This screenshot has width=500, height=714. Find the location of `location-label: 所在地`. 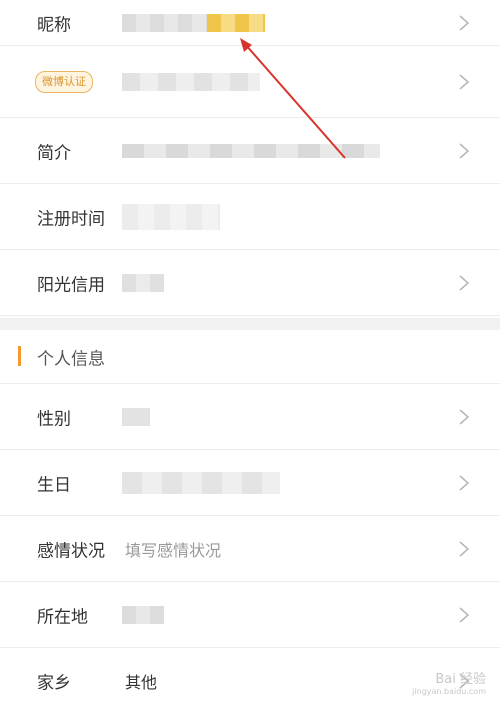

location-label: 所在地 is located at coordinates (62, 617).